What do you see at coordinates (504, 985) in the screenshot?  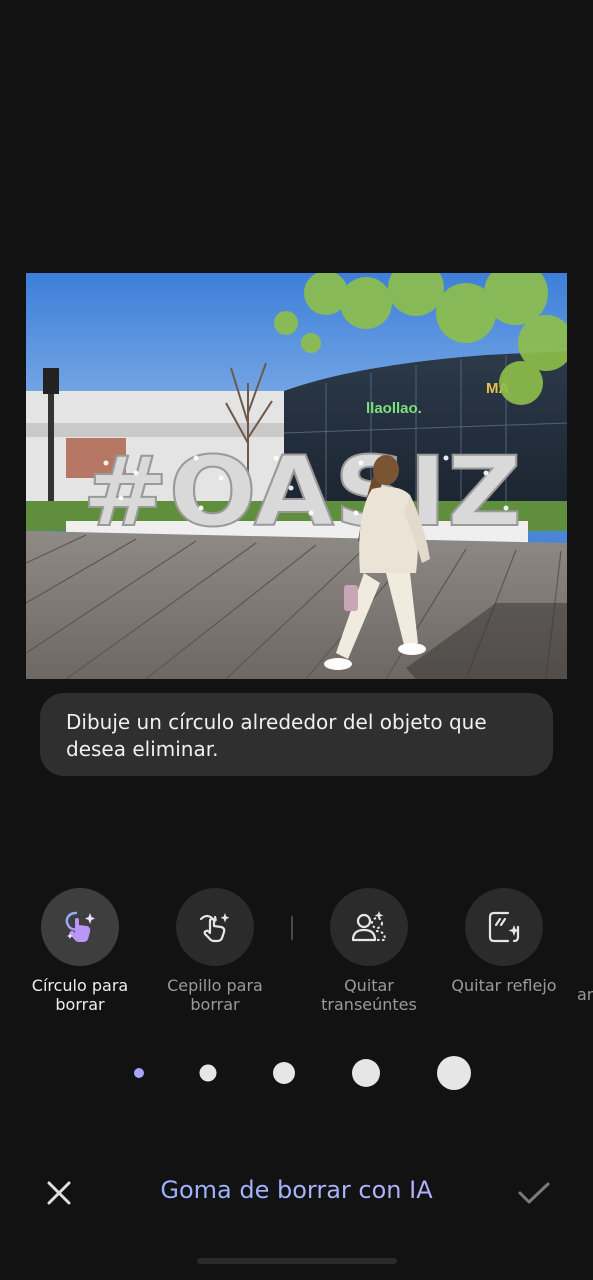 I see `tool-remove-reflection-label: Quitar reflejo` at bounding box center [504, 985].